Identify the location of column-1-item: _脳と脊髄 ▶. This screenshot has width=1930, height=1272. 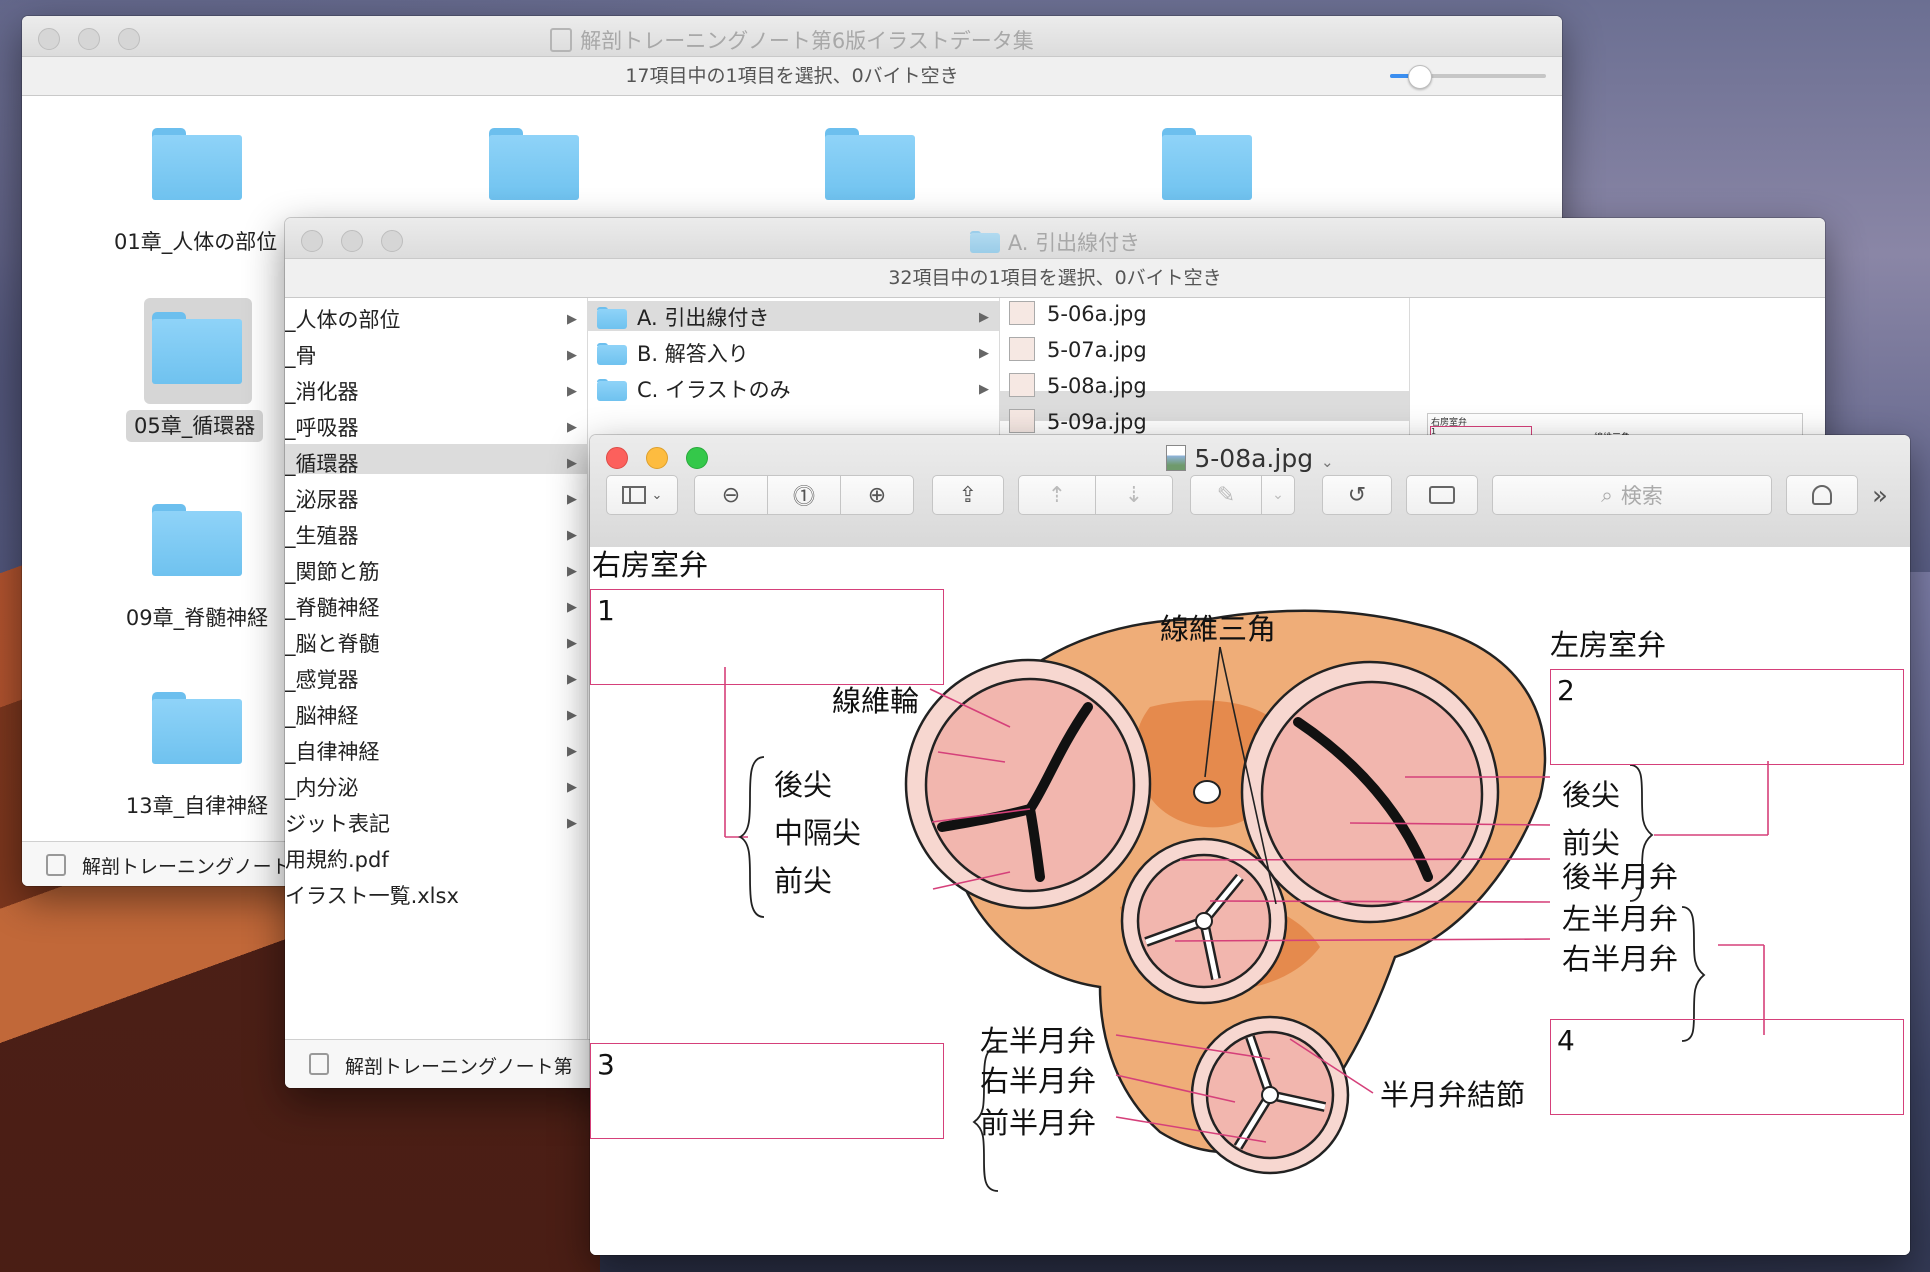
(435, 644).